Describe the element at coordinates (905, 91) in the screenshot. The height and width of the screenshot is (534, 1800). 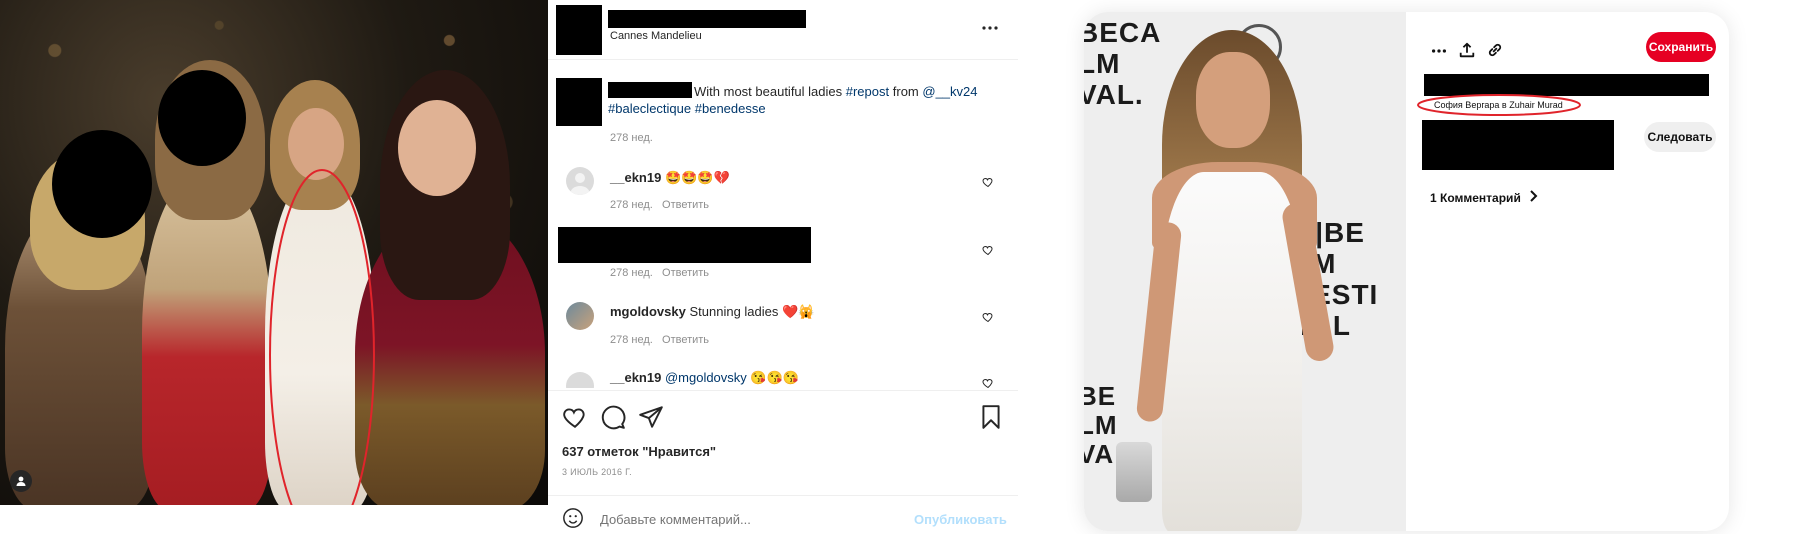
I see `caption-from: from` at that location.